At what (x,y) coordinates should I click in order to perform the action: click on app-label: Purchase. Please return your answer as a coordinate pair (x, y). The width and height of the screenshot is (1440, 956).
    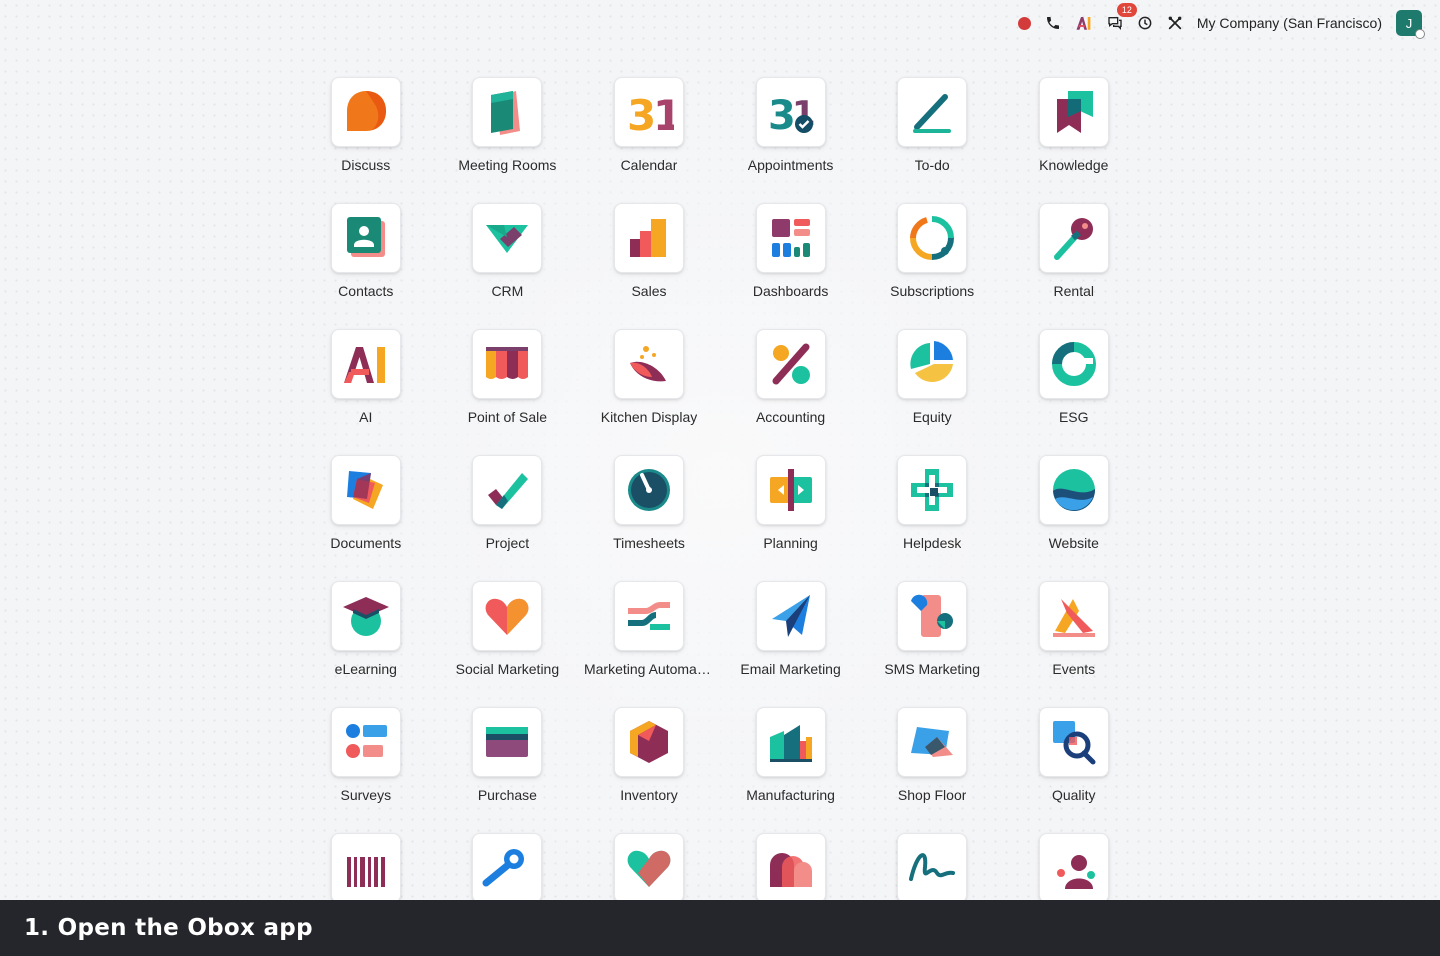
    Looking at the image, I should click on (507, 795).